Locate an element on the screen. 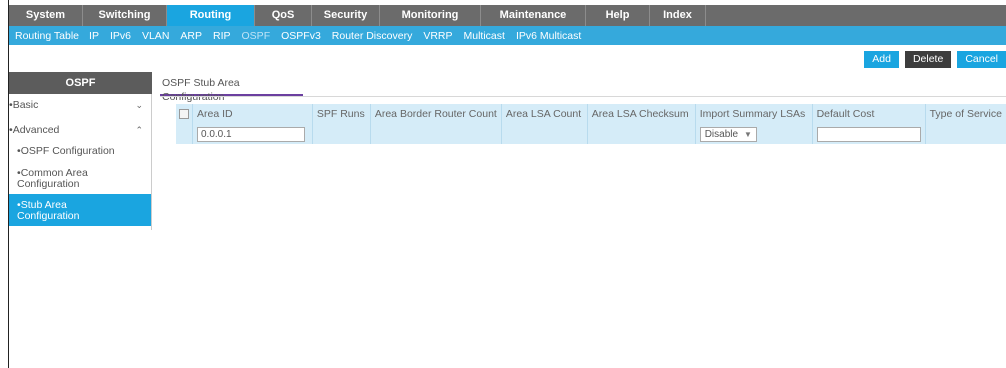 This screenshot has width=1006, height=368. add-button: Add is located at coordinates (881, 59).